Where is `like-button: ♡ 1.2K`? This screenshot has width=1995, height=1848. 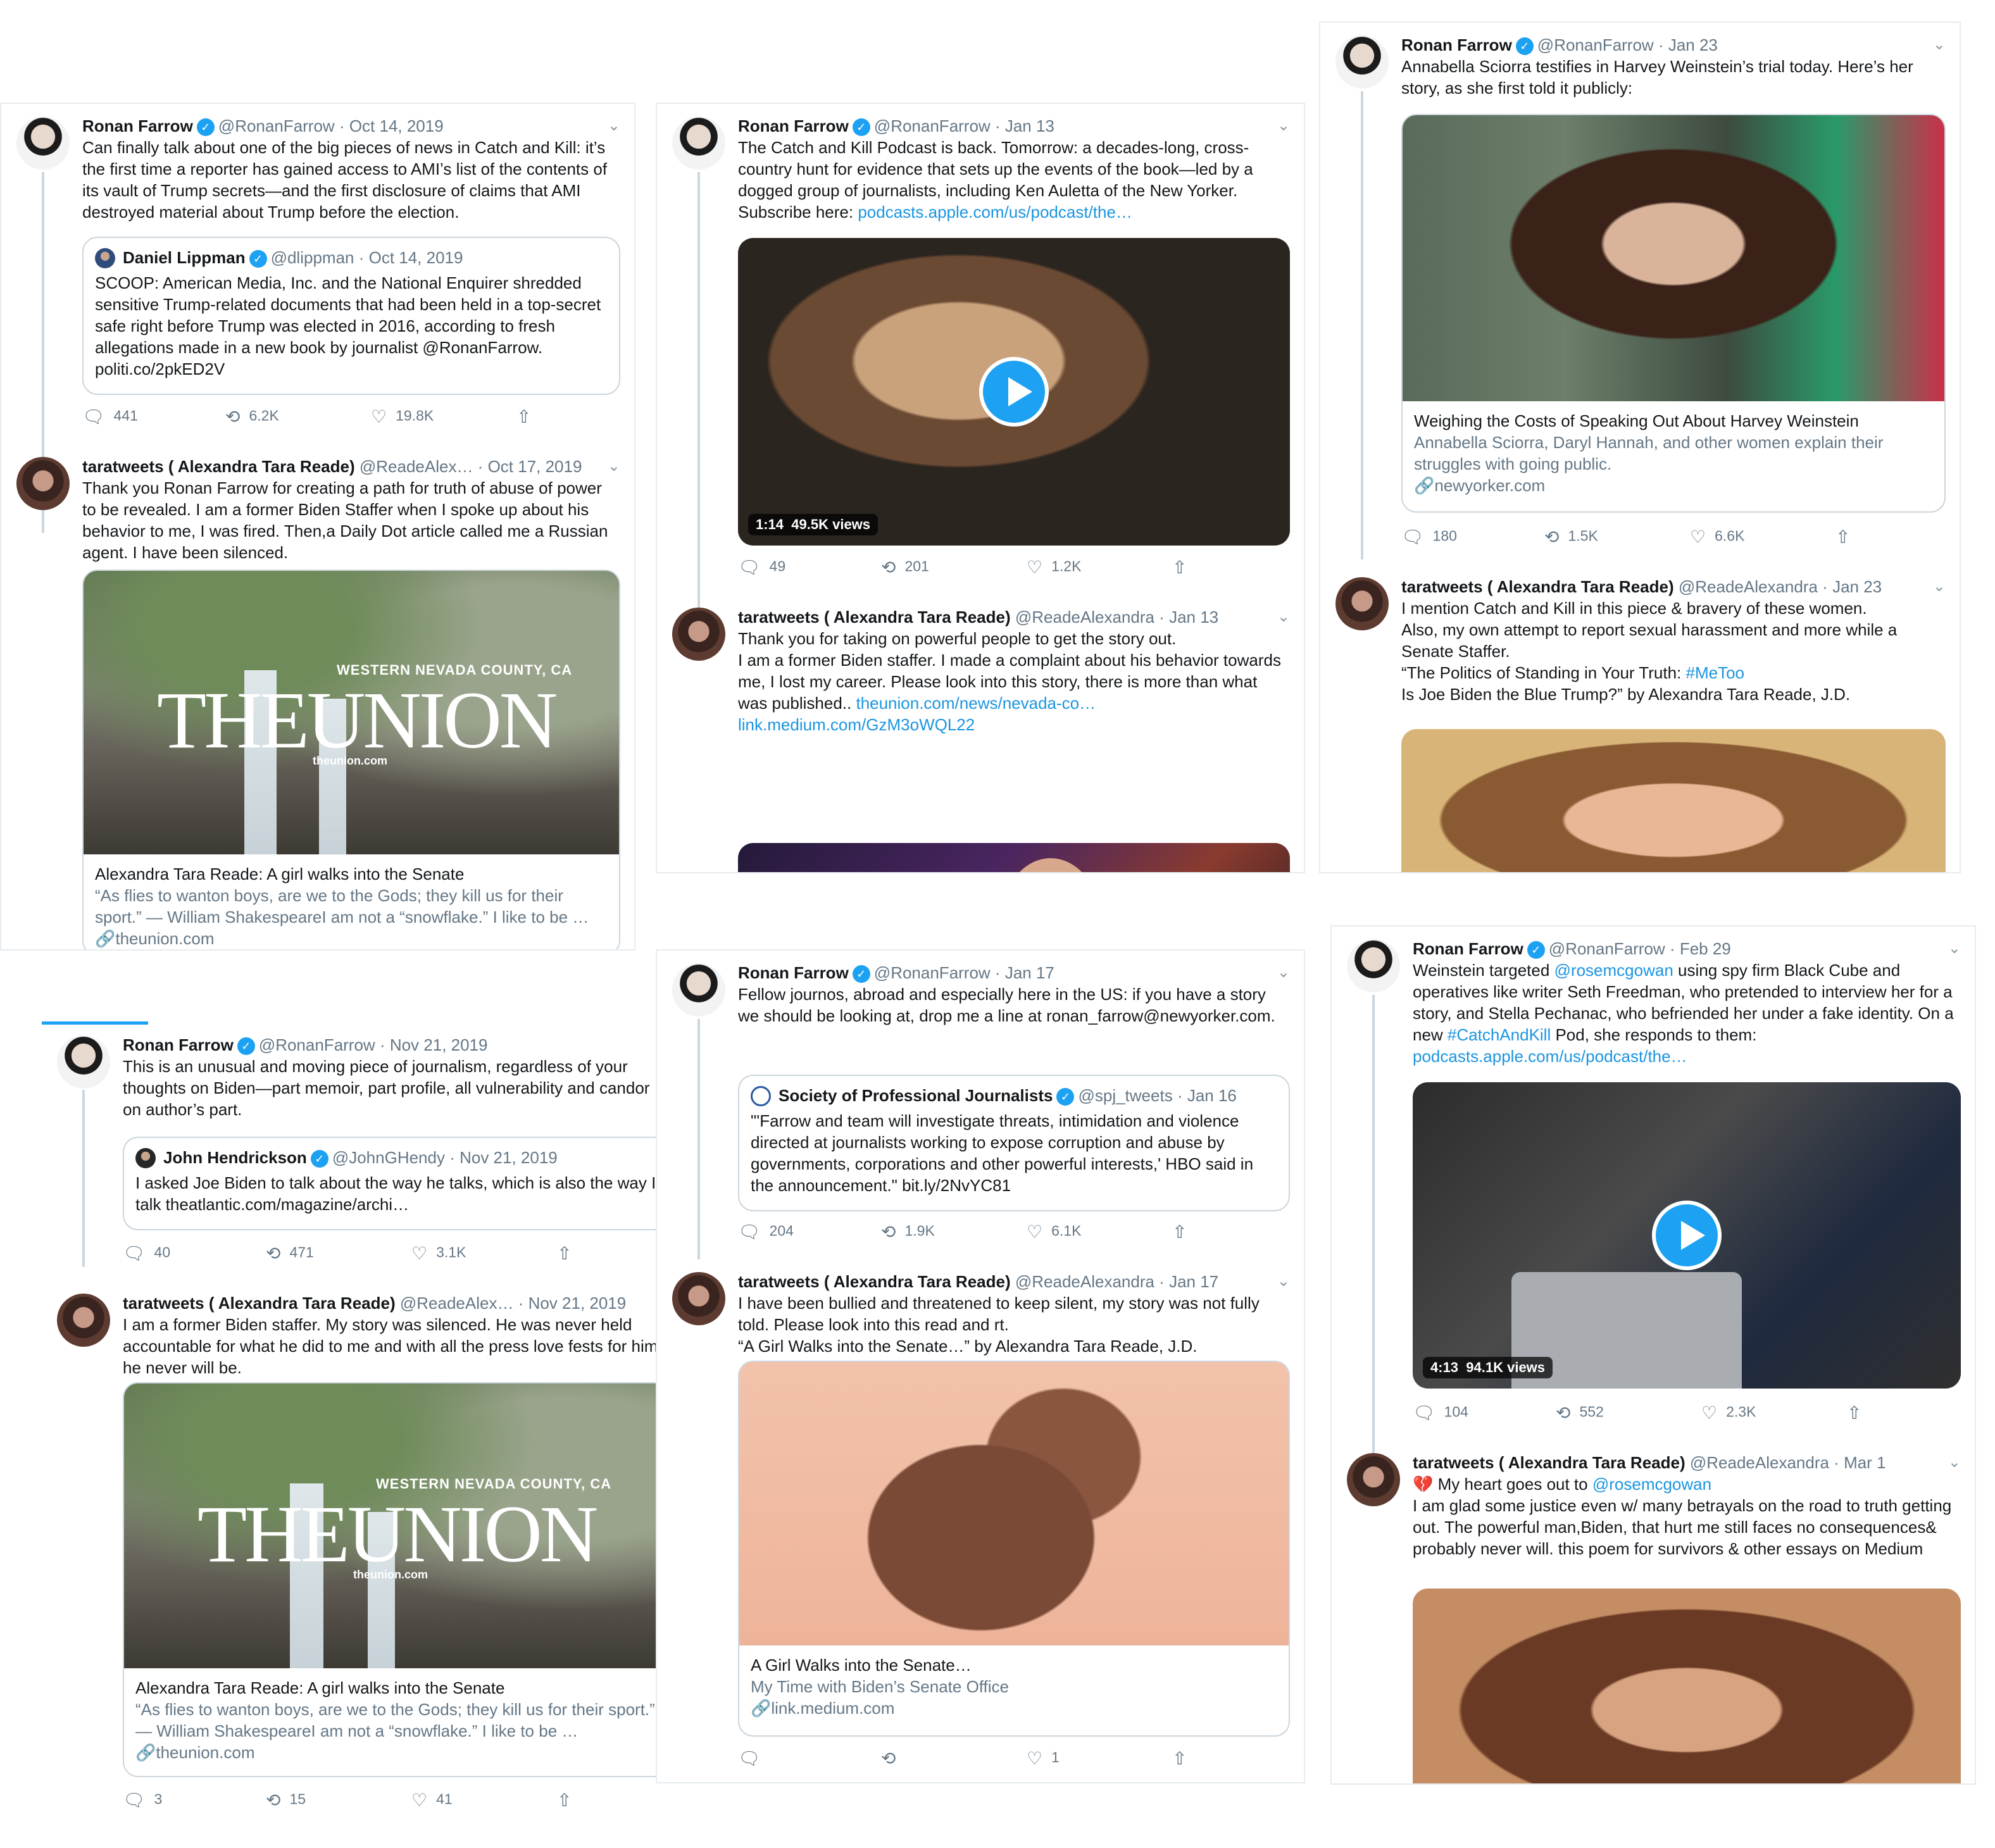
like-button: ♡ 1.2K is located at coordinates (1054, 567).